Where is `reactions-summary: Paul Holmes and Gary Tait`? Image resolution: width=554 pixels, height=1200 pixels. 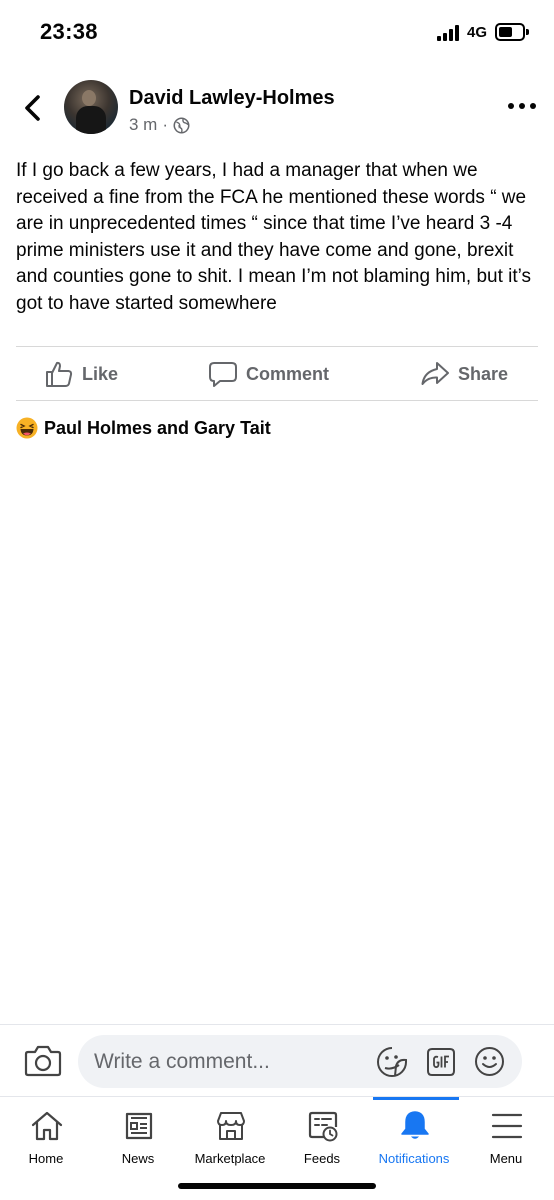 reactions-summary: Paul Holmes and Gary Tait is located at coordinates (143, 428).